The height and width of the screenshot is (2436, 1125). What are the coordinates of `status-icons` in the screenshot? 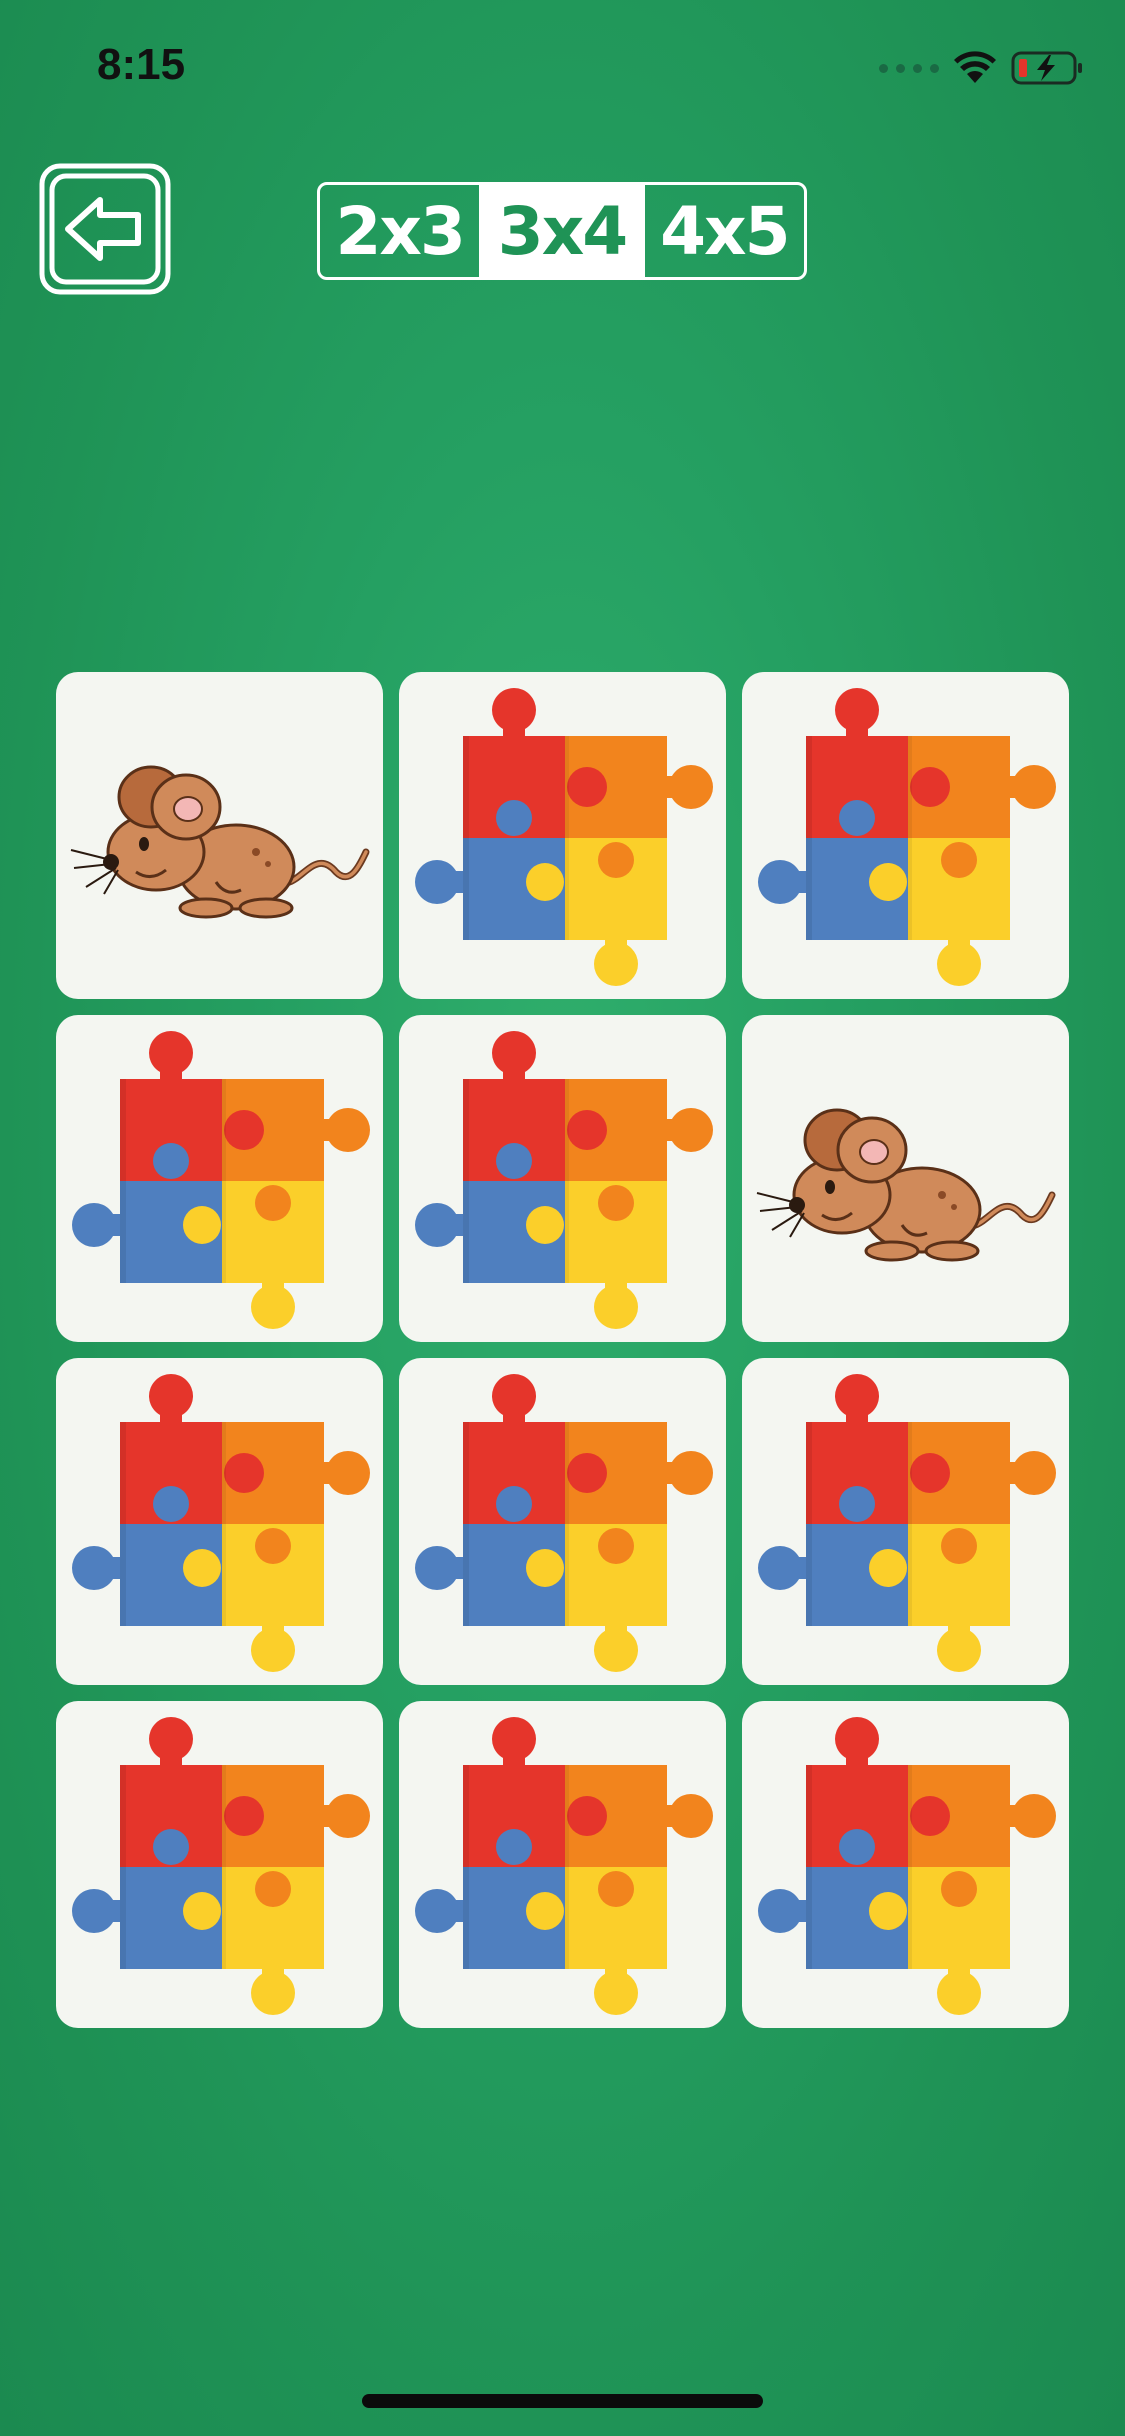 It's located at (982, 68).